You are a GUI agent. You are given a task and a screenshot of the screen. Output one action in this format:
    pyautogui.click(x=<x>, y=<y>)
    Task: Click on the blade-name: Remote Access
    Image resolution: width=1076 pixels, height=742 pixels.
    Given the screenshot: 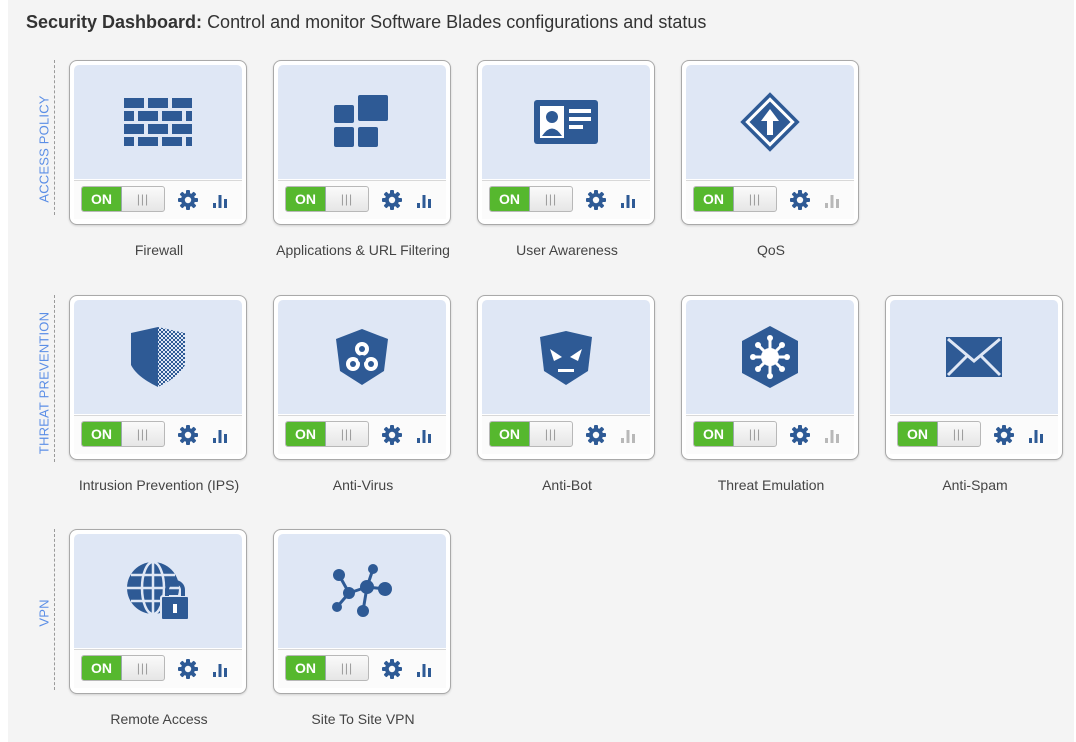 What is the action you would take?
    pyautogui.click(x=159, y=719)
    